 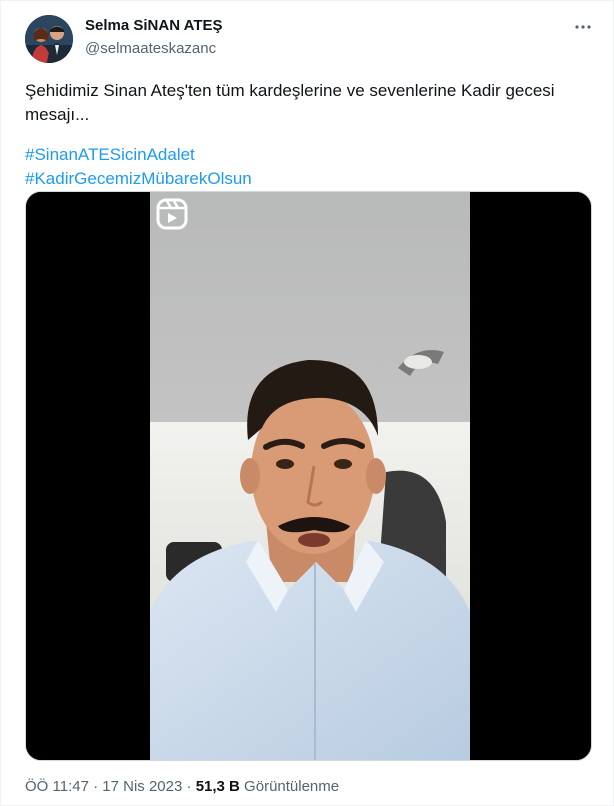 What do you see at coordinates (142, 786) in the screenshot?
I see `tweet-date: 17 Nis 2023` at bounding box center [142, 786].